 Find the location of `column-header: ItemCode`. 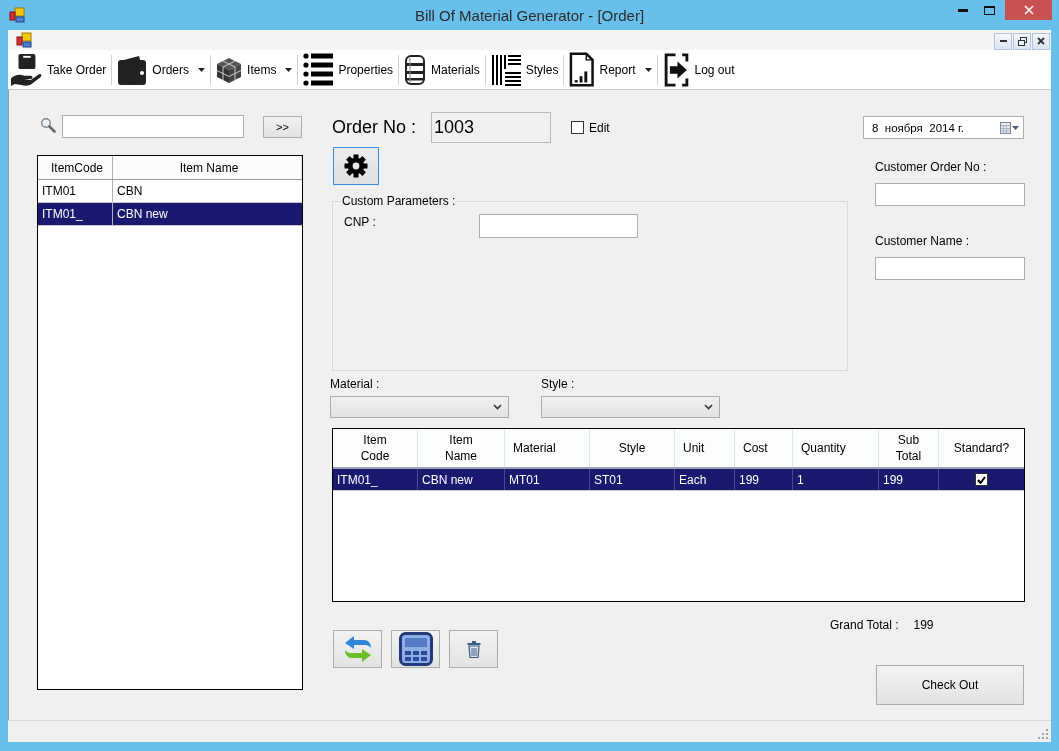

column-header: ItemCode is located at coordinates (75, 167).